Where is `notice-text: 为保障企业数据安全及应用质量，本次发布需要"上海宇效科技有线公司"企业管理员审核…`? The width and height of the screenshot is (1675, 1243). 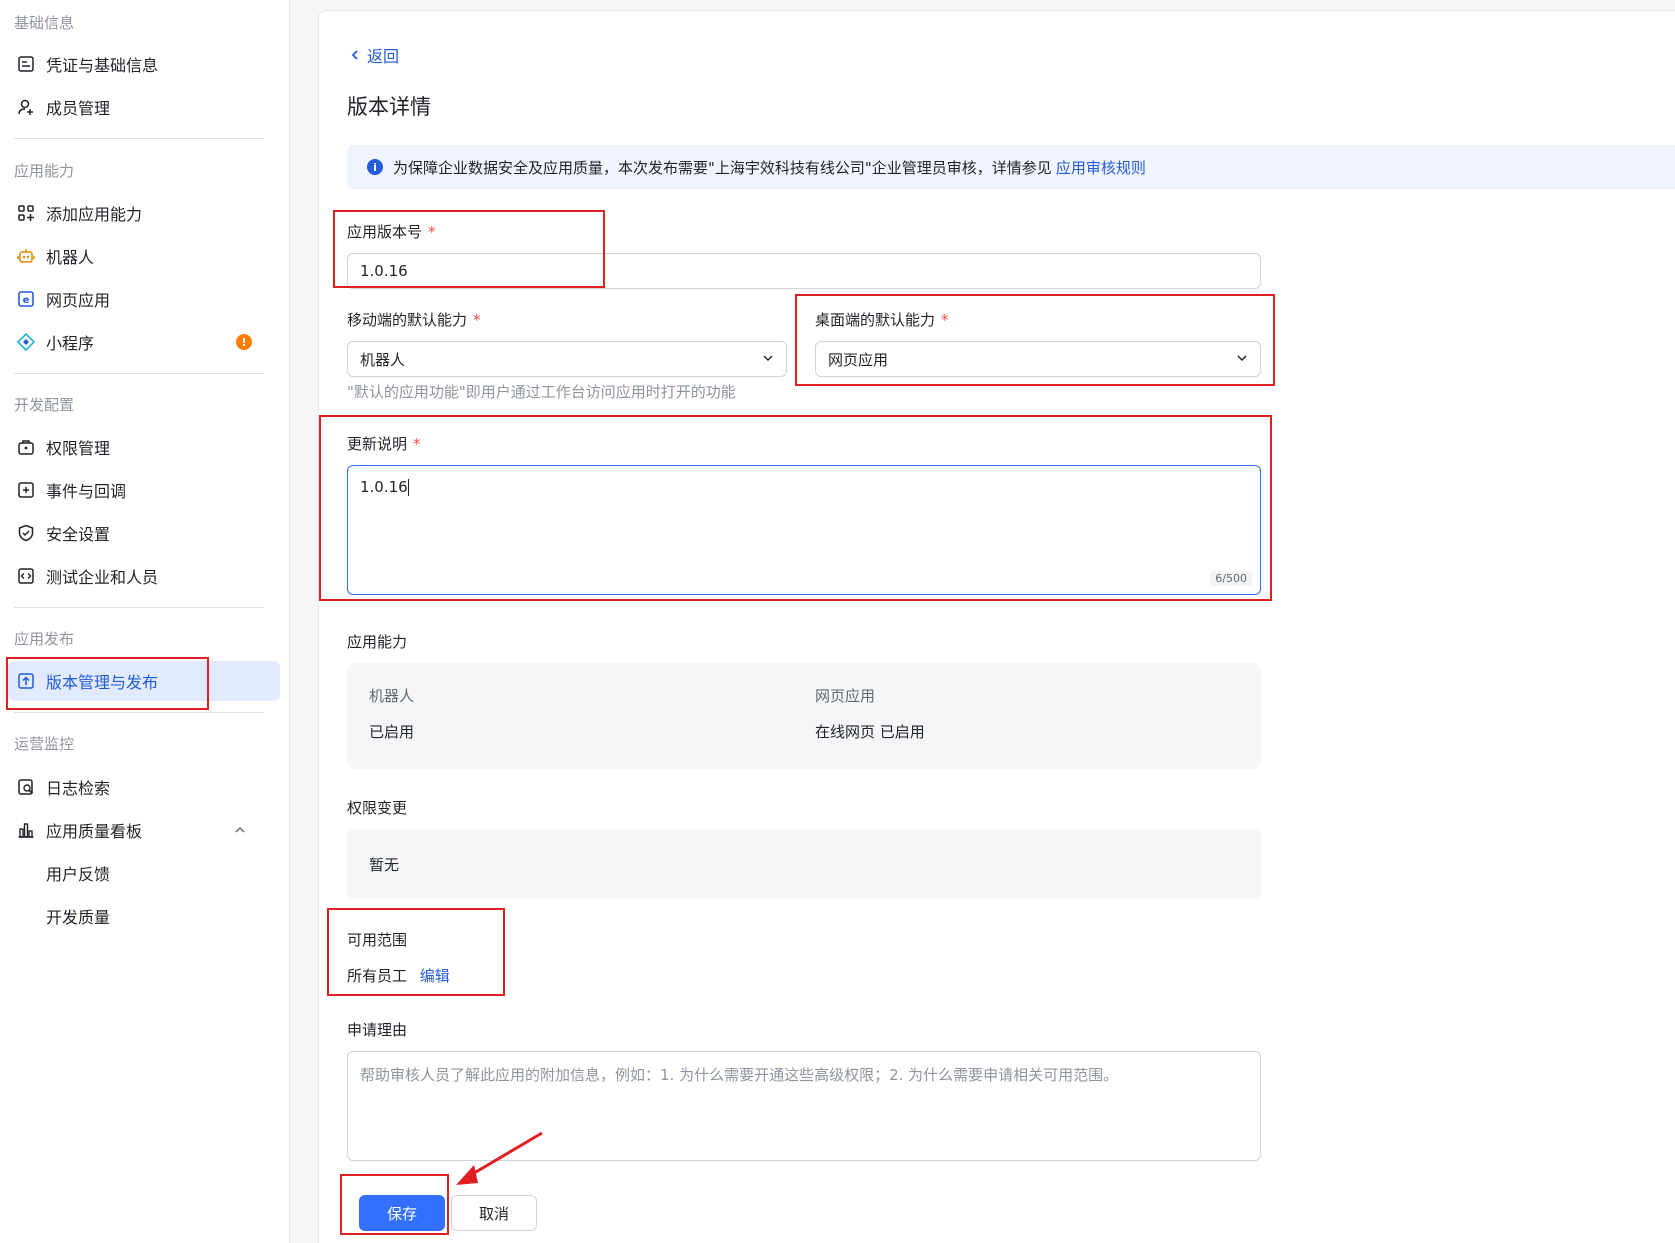 notice-text: 为保障企业数据安全及应用质量，本次发布需要"上海宇效科技有线公司"企业管理员审核… is located at coordinates (722, 167).